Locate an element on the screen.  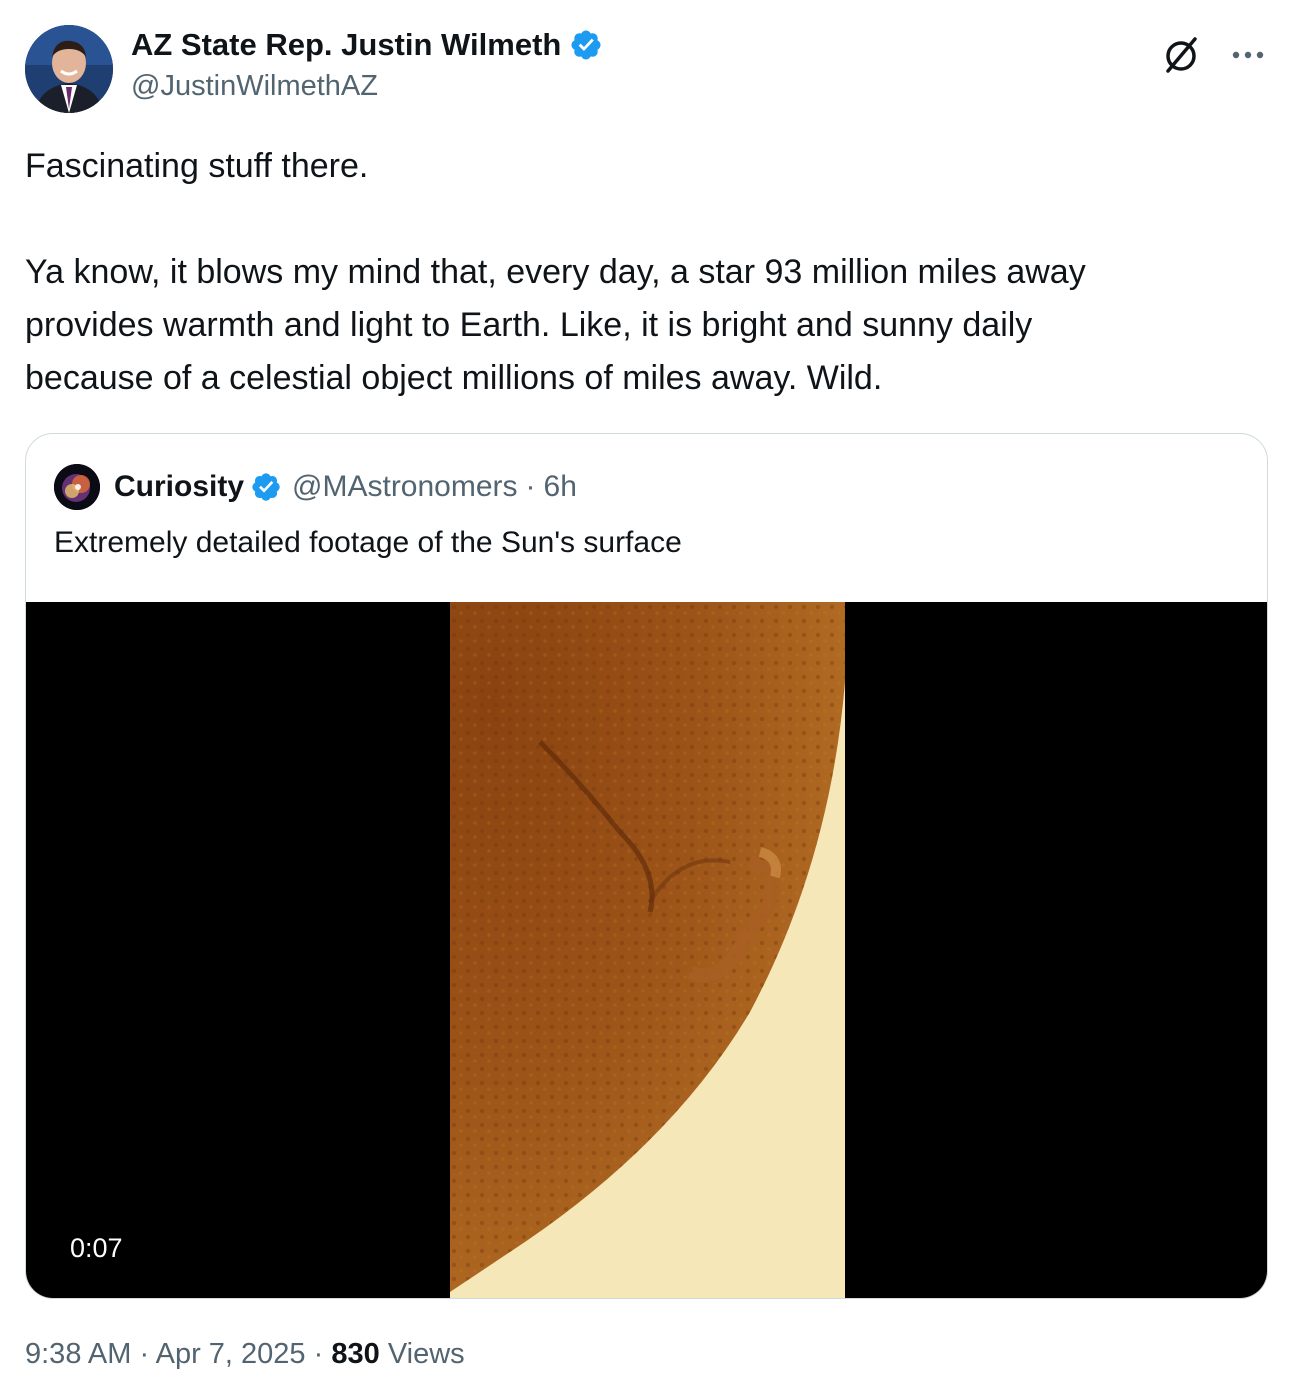
video-duration-badge: 0:07 is located at coordinates (96, 1248).